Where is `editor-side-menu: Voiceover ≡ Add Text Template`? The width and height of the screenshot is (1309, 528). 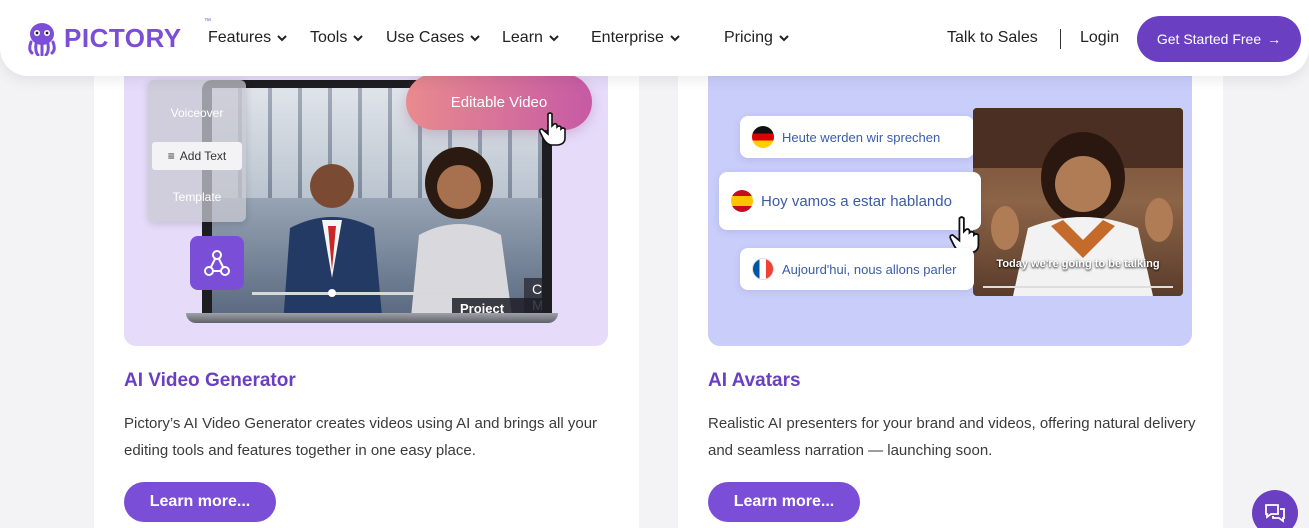
editor-side-menu: Voiceover ≡ Add Text Template is located at coordinates (197, 151).